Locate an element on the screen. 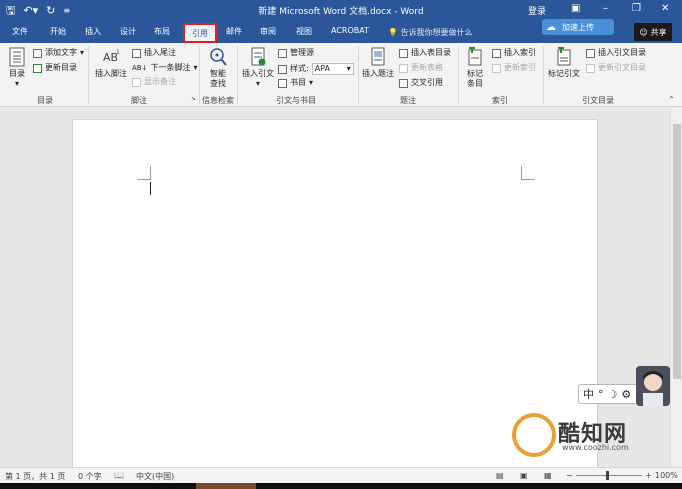  moon-icon: ☽ is located at coordinates (613, 394).